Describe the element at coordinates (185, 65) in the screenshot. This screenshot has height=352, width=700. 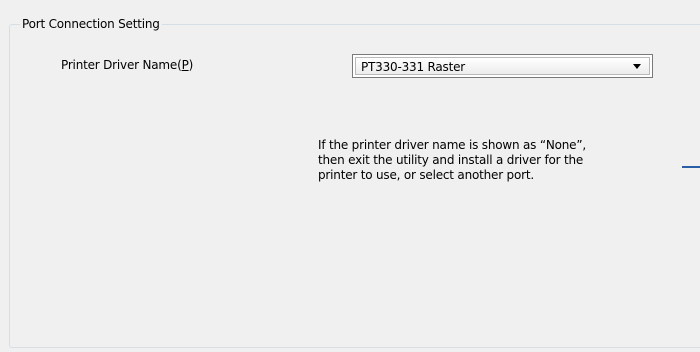
I see `printer-driver-accesskey: P` at that location.